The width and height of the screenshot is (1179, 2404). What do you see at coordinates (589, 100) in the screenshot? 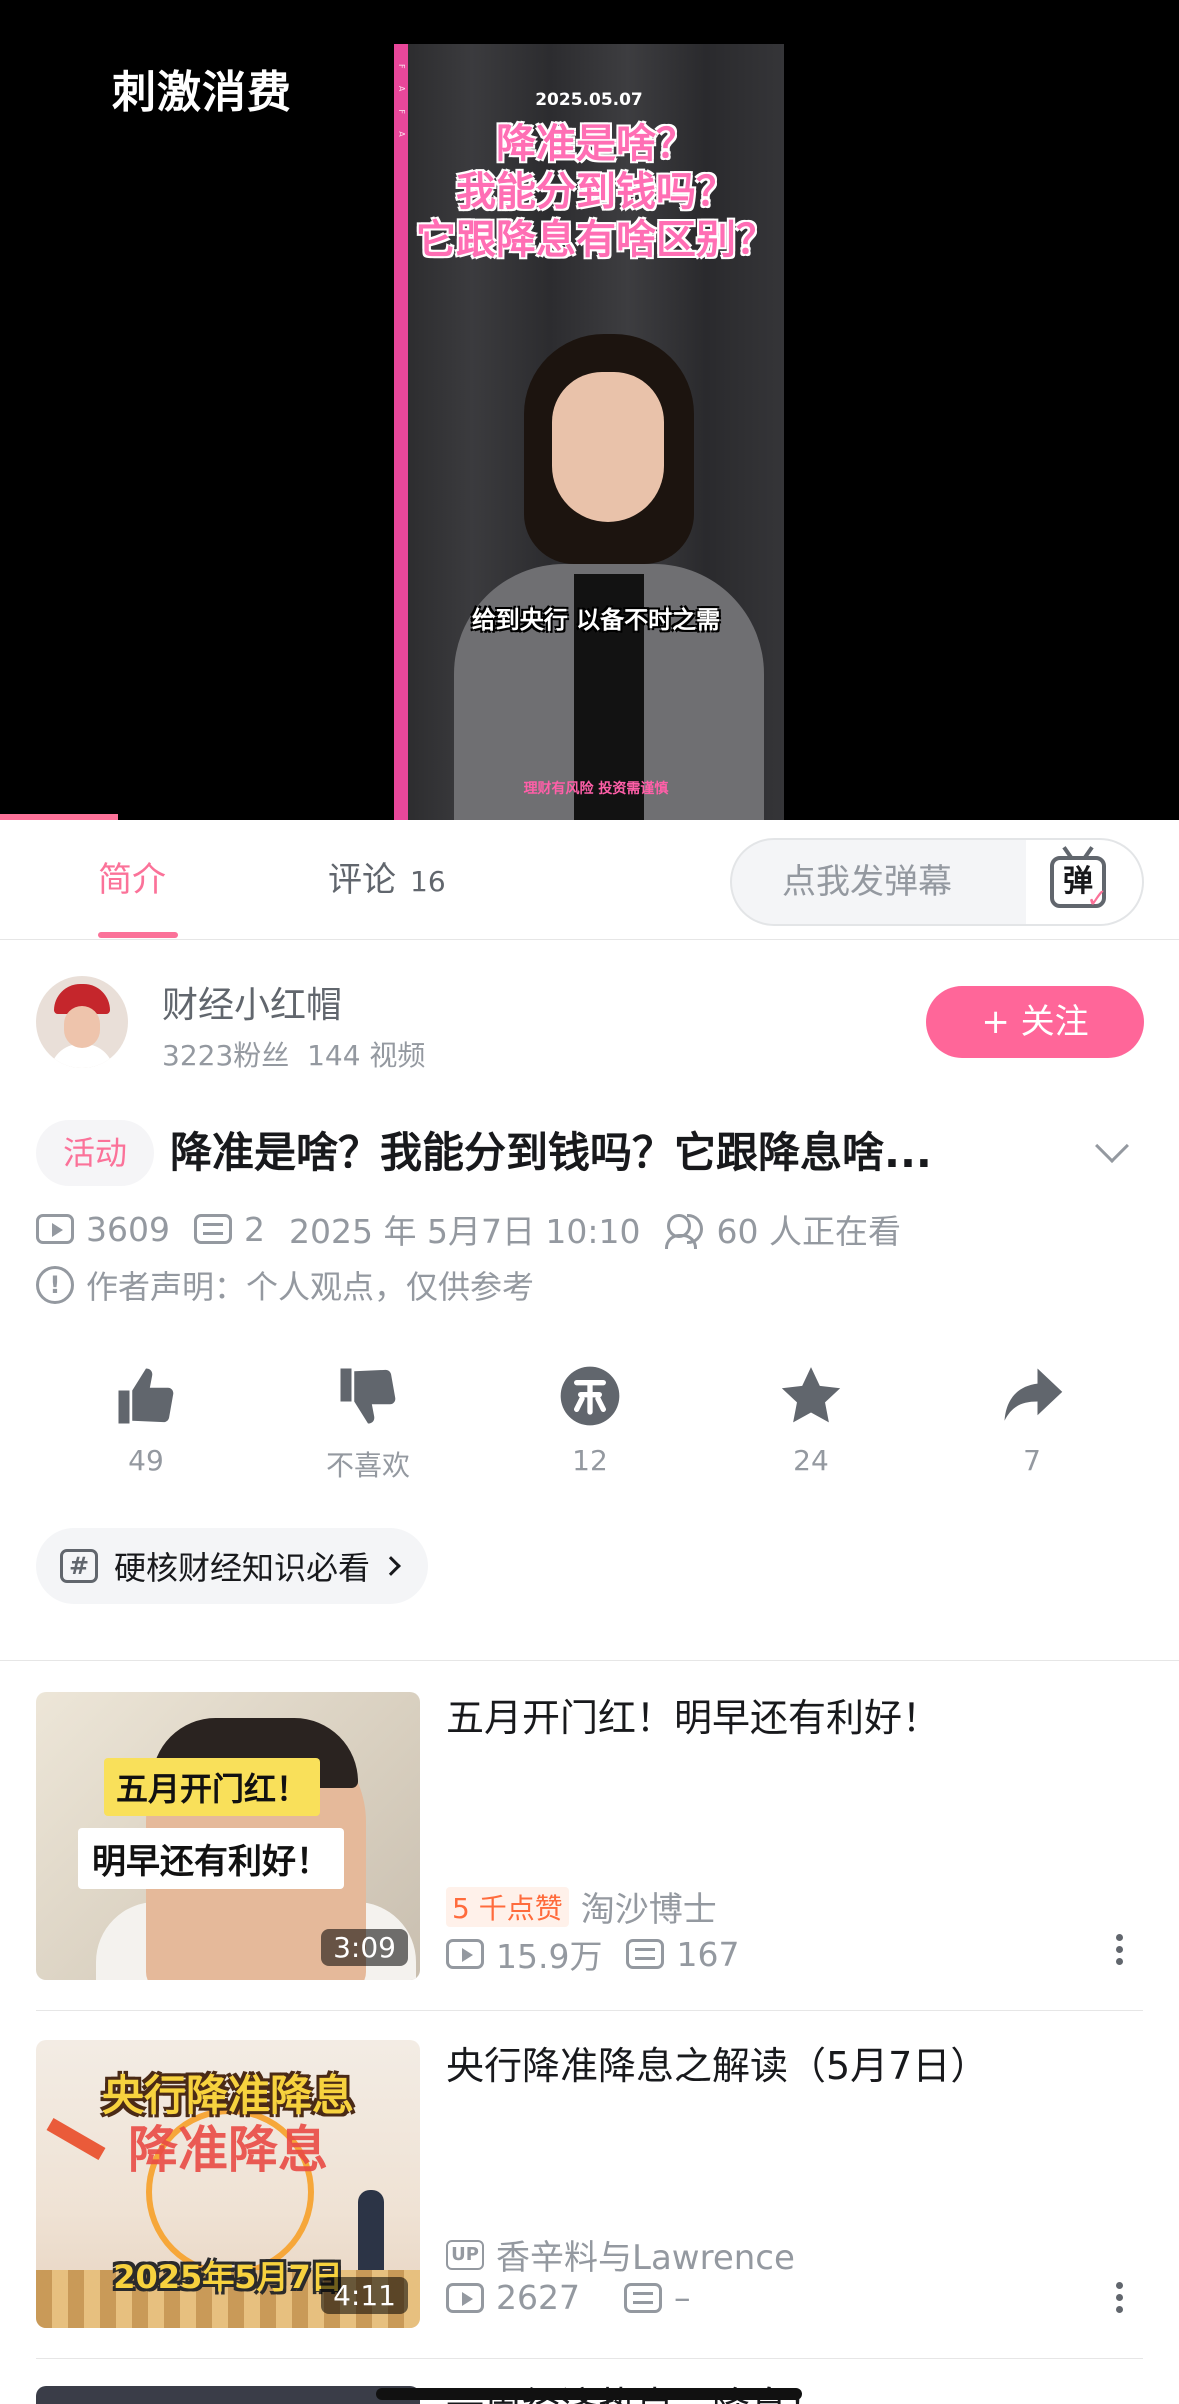
I see `frame-date: 2025.05.07` at bounding box center [589, 100].